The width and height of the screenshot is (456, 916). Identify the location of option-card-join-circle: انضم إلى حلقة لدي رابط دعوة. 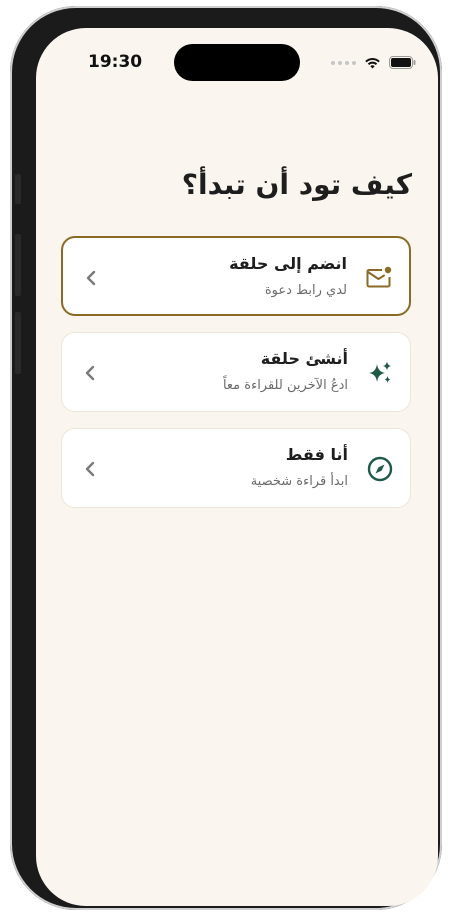
(236, 276).